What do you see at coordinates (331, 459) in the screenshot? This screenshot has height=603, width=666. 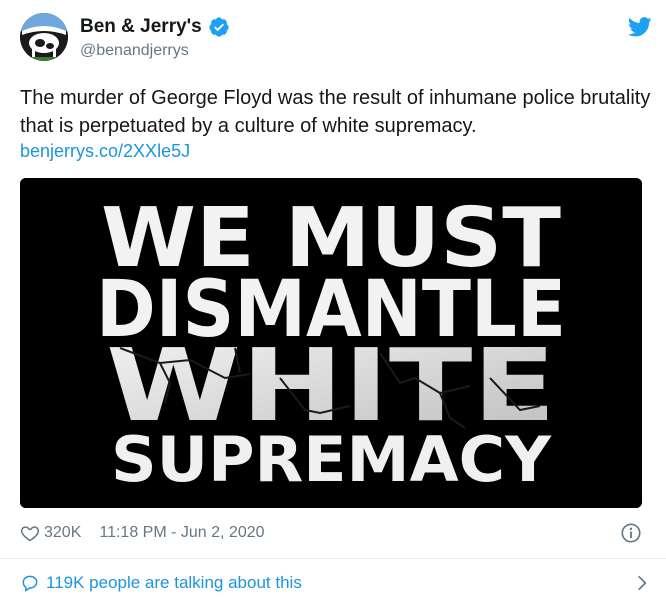 I see `media-line-4: SUPREMACY` at bounding box center [331, 459].